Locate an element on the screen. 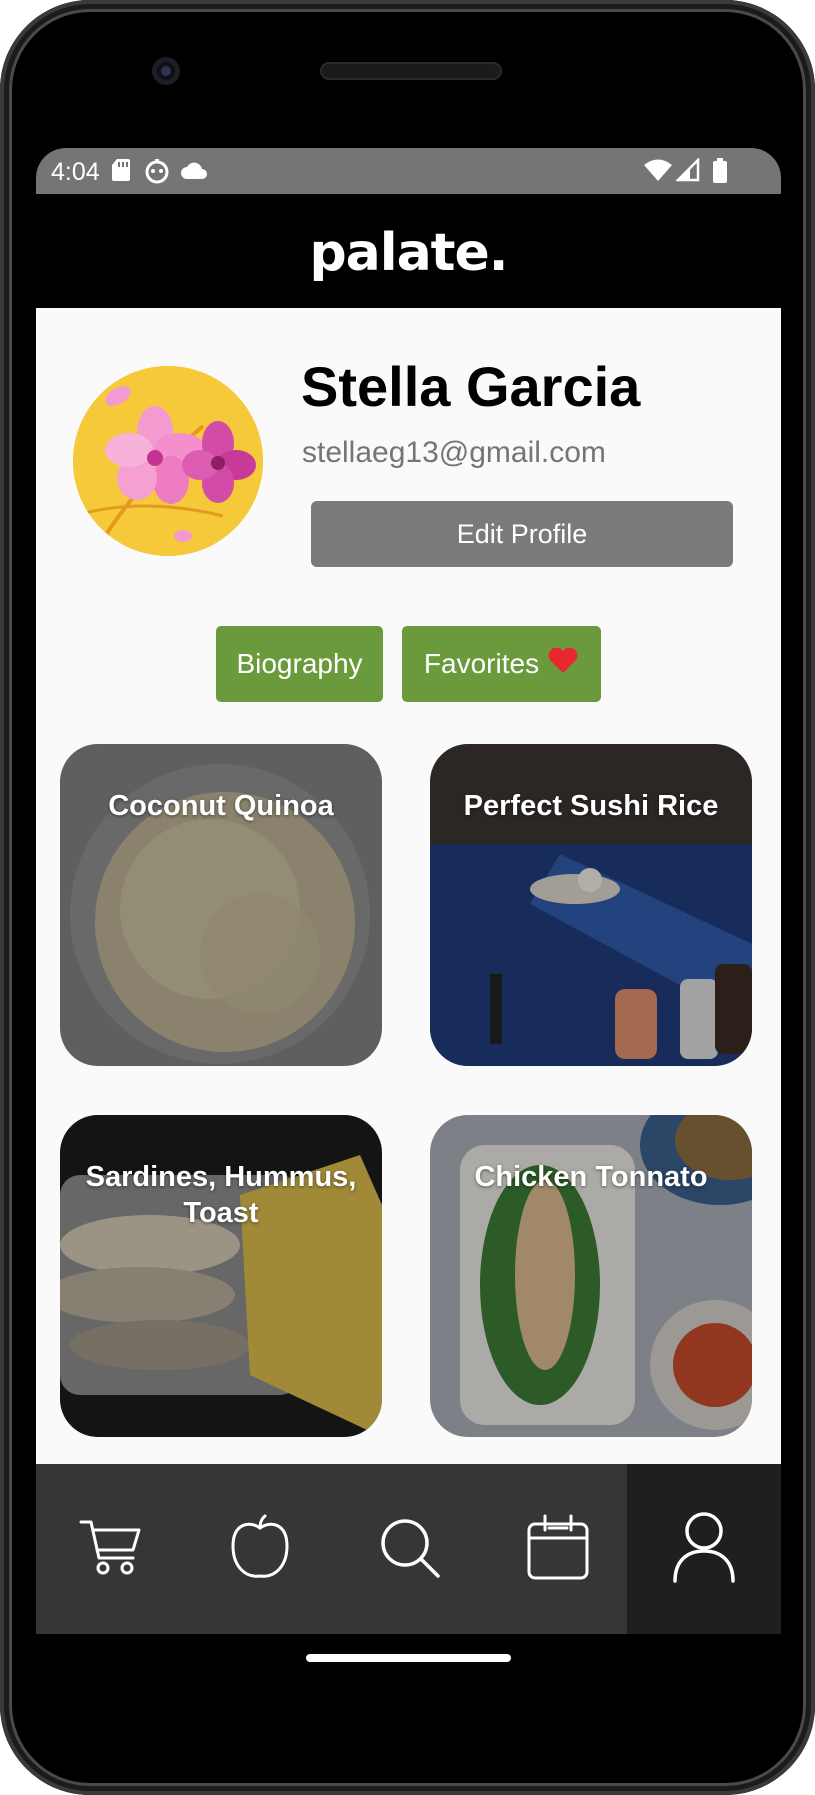 The image size is (815, 1795). home-indicator is located at coordinates (408, 1658).